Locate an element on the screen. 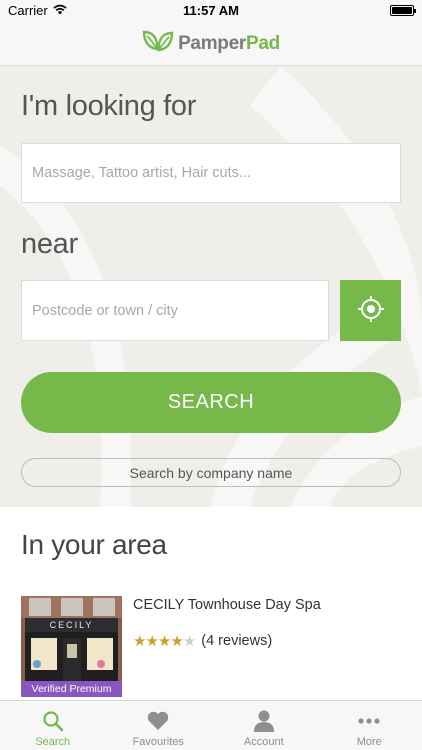 Image resolution: width=422 pixels, height=750 pixels. status-time: 11:57 AM is located at coordinates (211, 10).